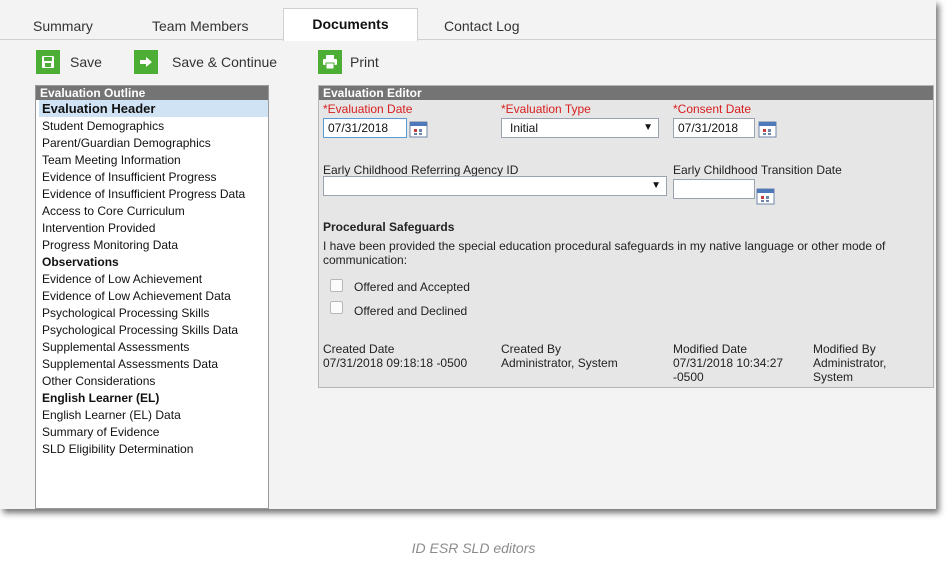 The width and height of the screenshot is (947, 575). Describe the element at coordinates (714, 189) in the screenshot. I see `transition-date-input` at that location.